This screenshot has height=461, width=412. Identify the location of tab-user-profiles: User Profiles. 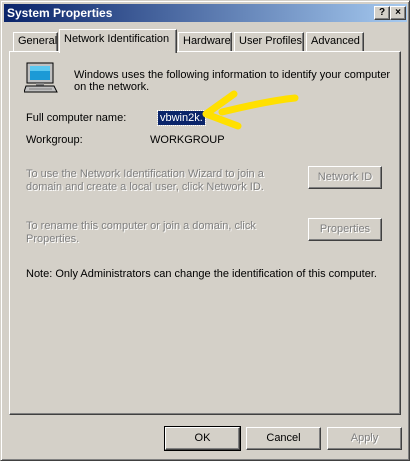
(269, 41).